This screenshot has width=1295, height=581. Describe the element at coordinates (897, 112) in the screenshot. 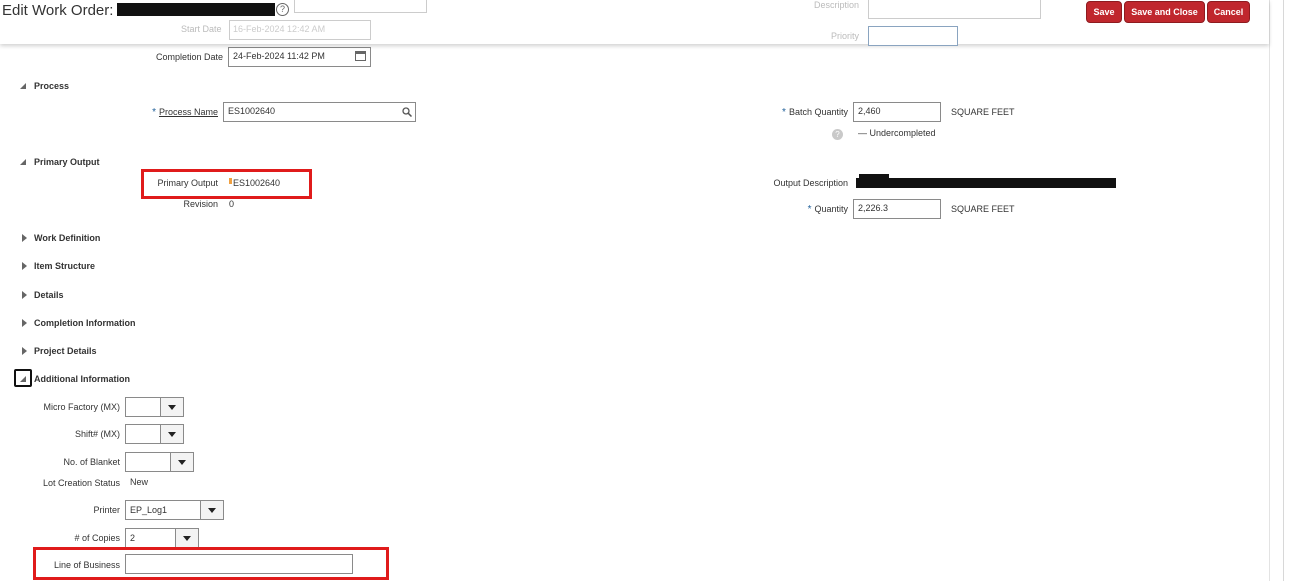

I see `batch-quantity-input: 2,460` at that location.